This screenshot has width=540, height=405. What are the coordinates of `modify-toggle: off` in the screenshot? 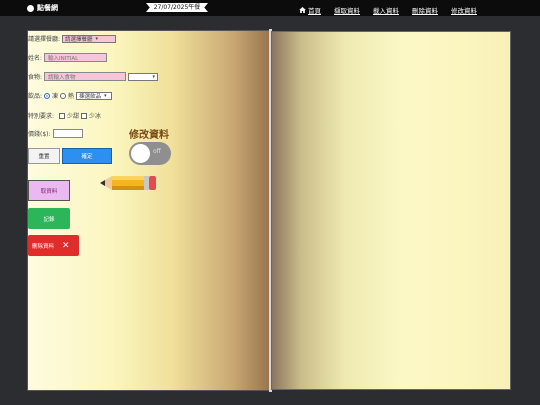 It's located at (150, 153).